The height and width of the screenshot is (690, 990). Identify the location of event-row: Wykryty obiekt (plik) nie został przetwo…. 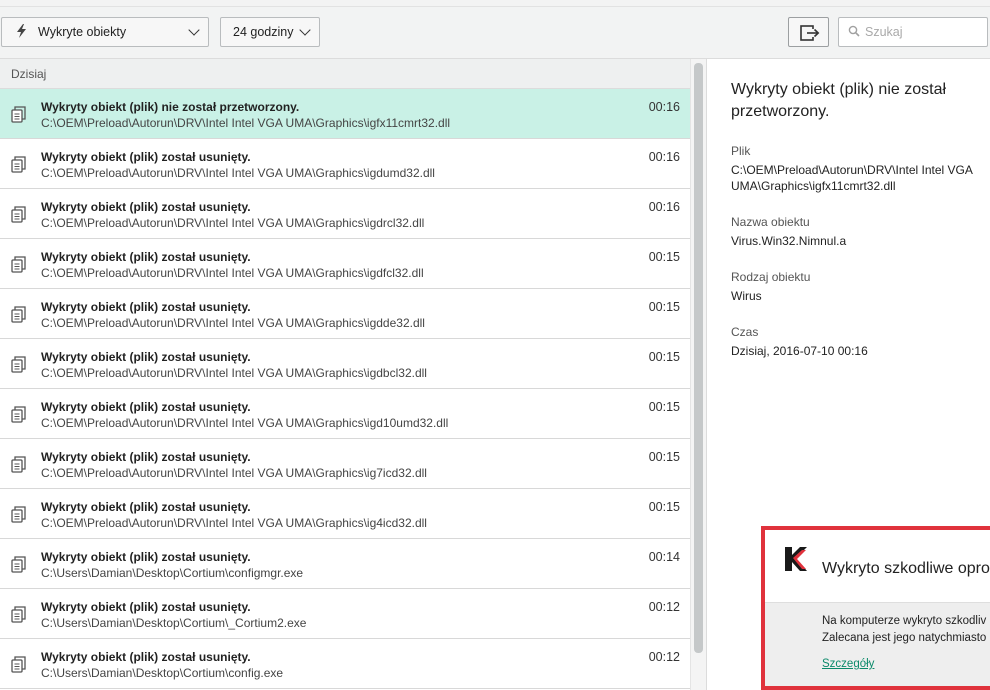
(345, 114).